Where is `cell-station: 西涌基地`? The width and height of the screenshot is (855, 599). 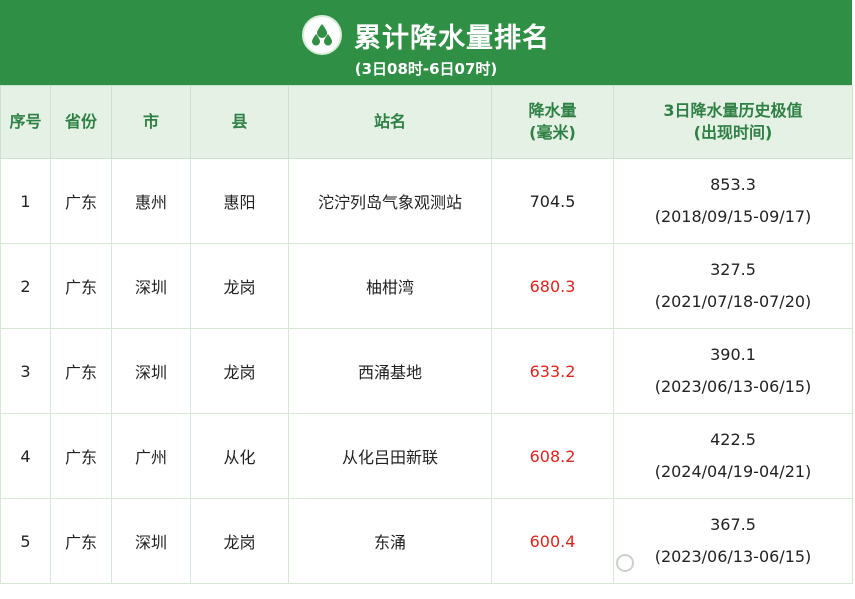
cell-station: 西涌基地 is located at coordinates (390, 371).